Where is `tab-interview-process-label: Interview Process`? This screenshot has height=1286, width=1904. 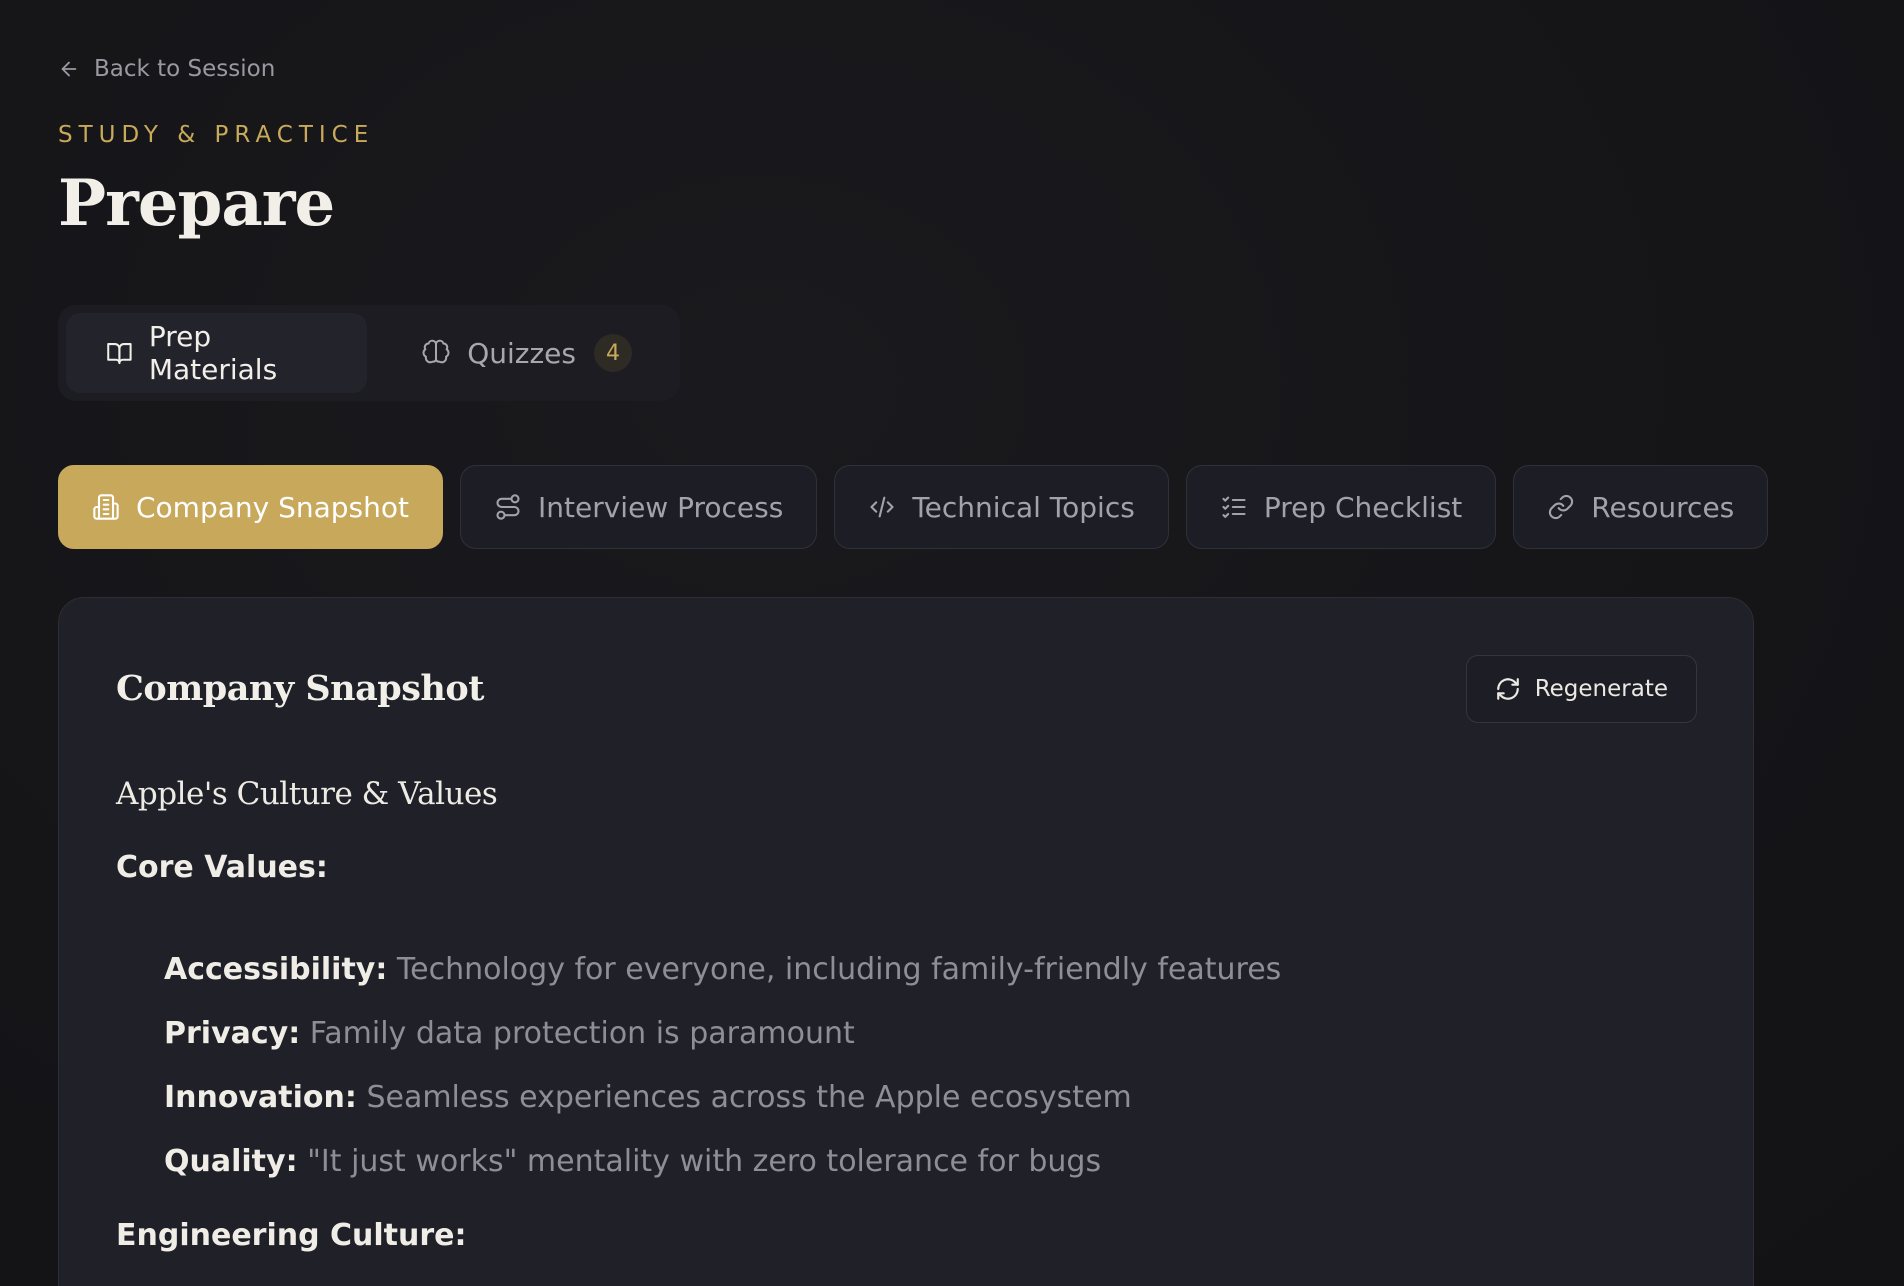 tab-interview-process-label: Interview Process is located at coordinates (661, 507).